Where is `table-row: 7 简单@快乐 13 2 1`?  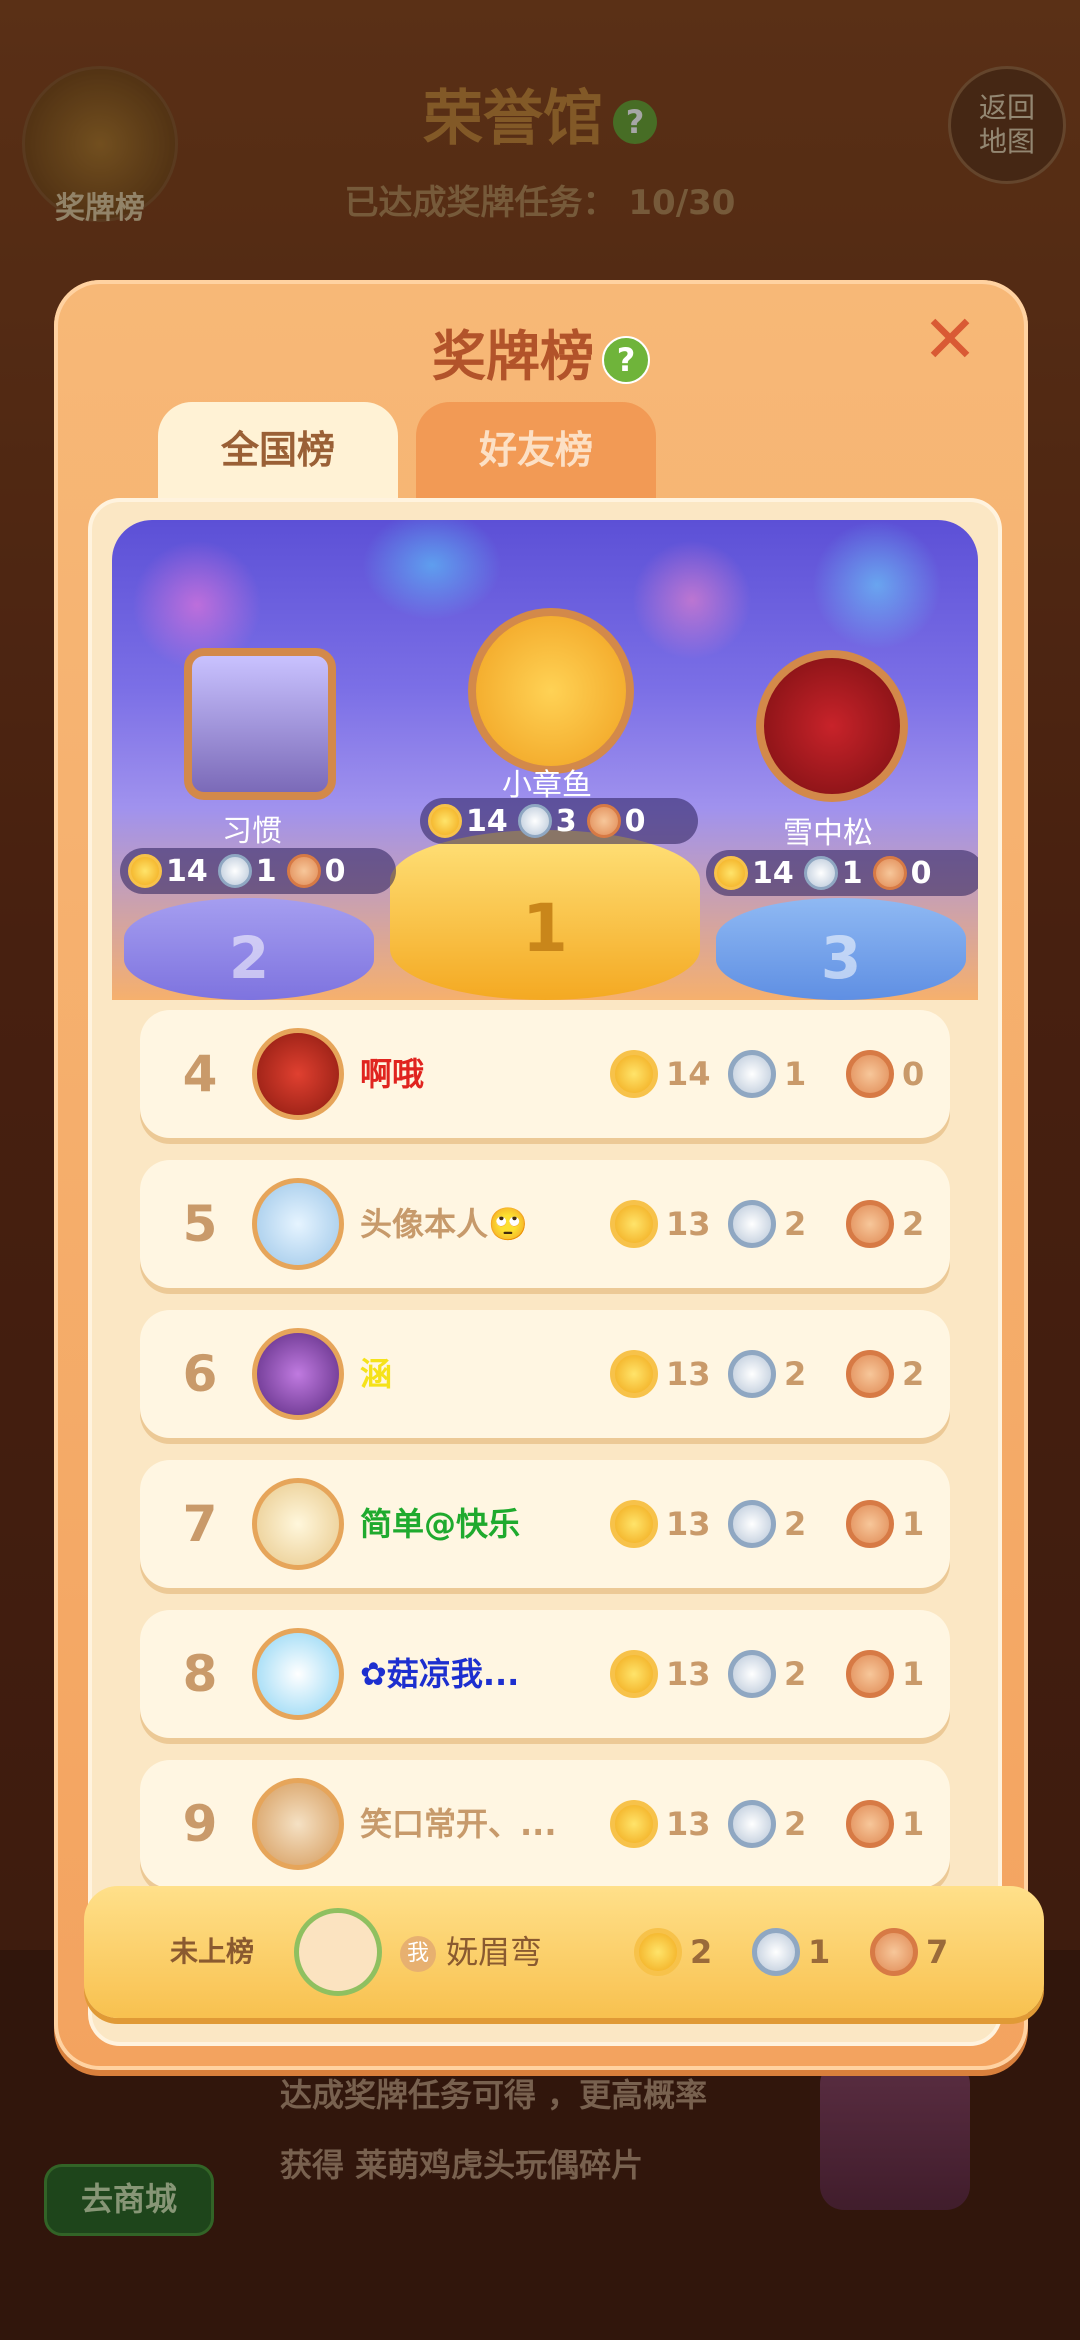
table-row: 7 简单@快乐 13 2 1 is located at coordinates (545, 1524).